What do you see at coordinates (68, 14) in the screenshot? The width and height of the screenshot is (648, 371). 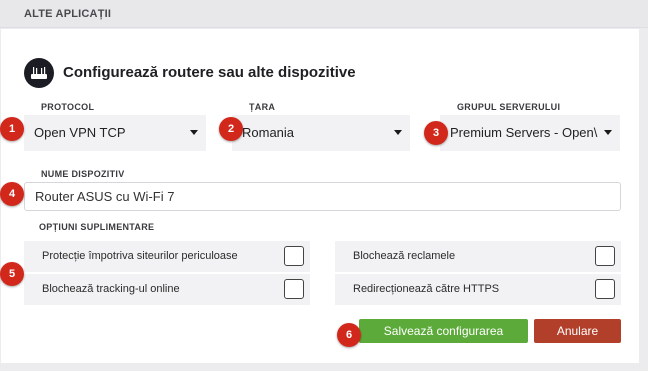 I see `section-header-label: ALTE APLICAȚII` at bounding box center [68, 14].